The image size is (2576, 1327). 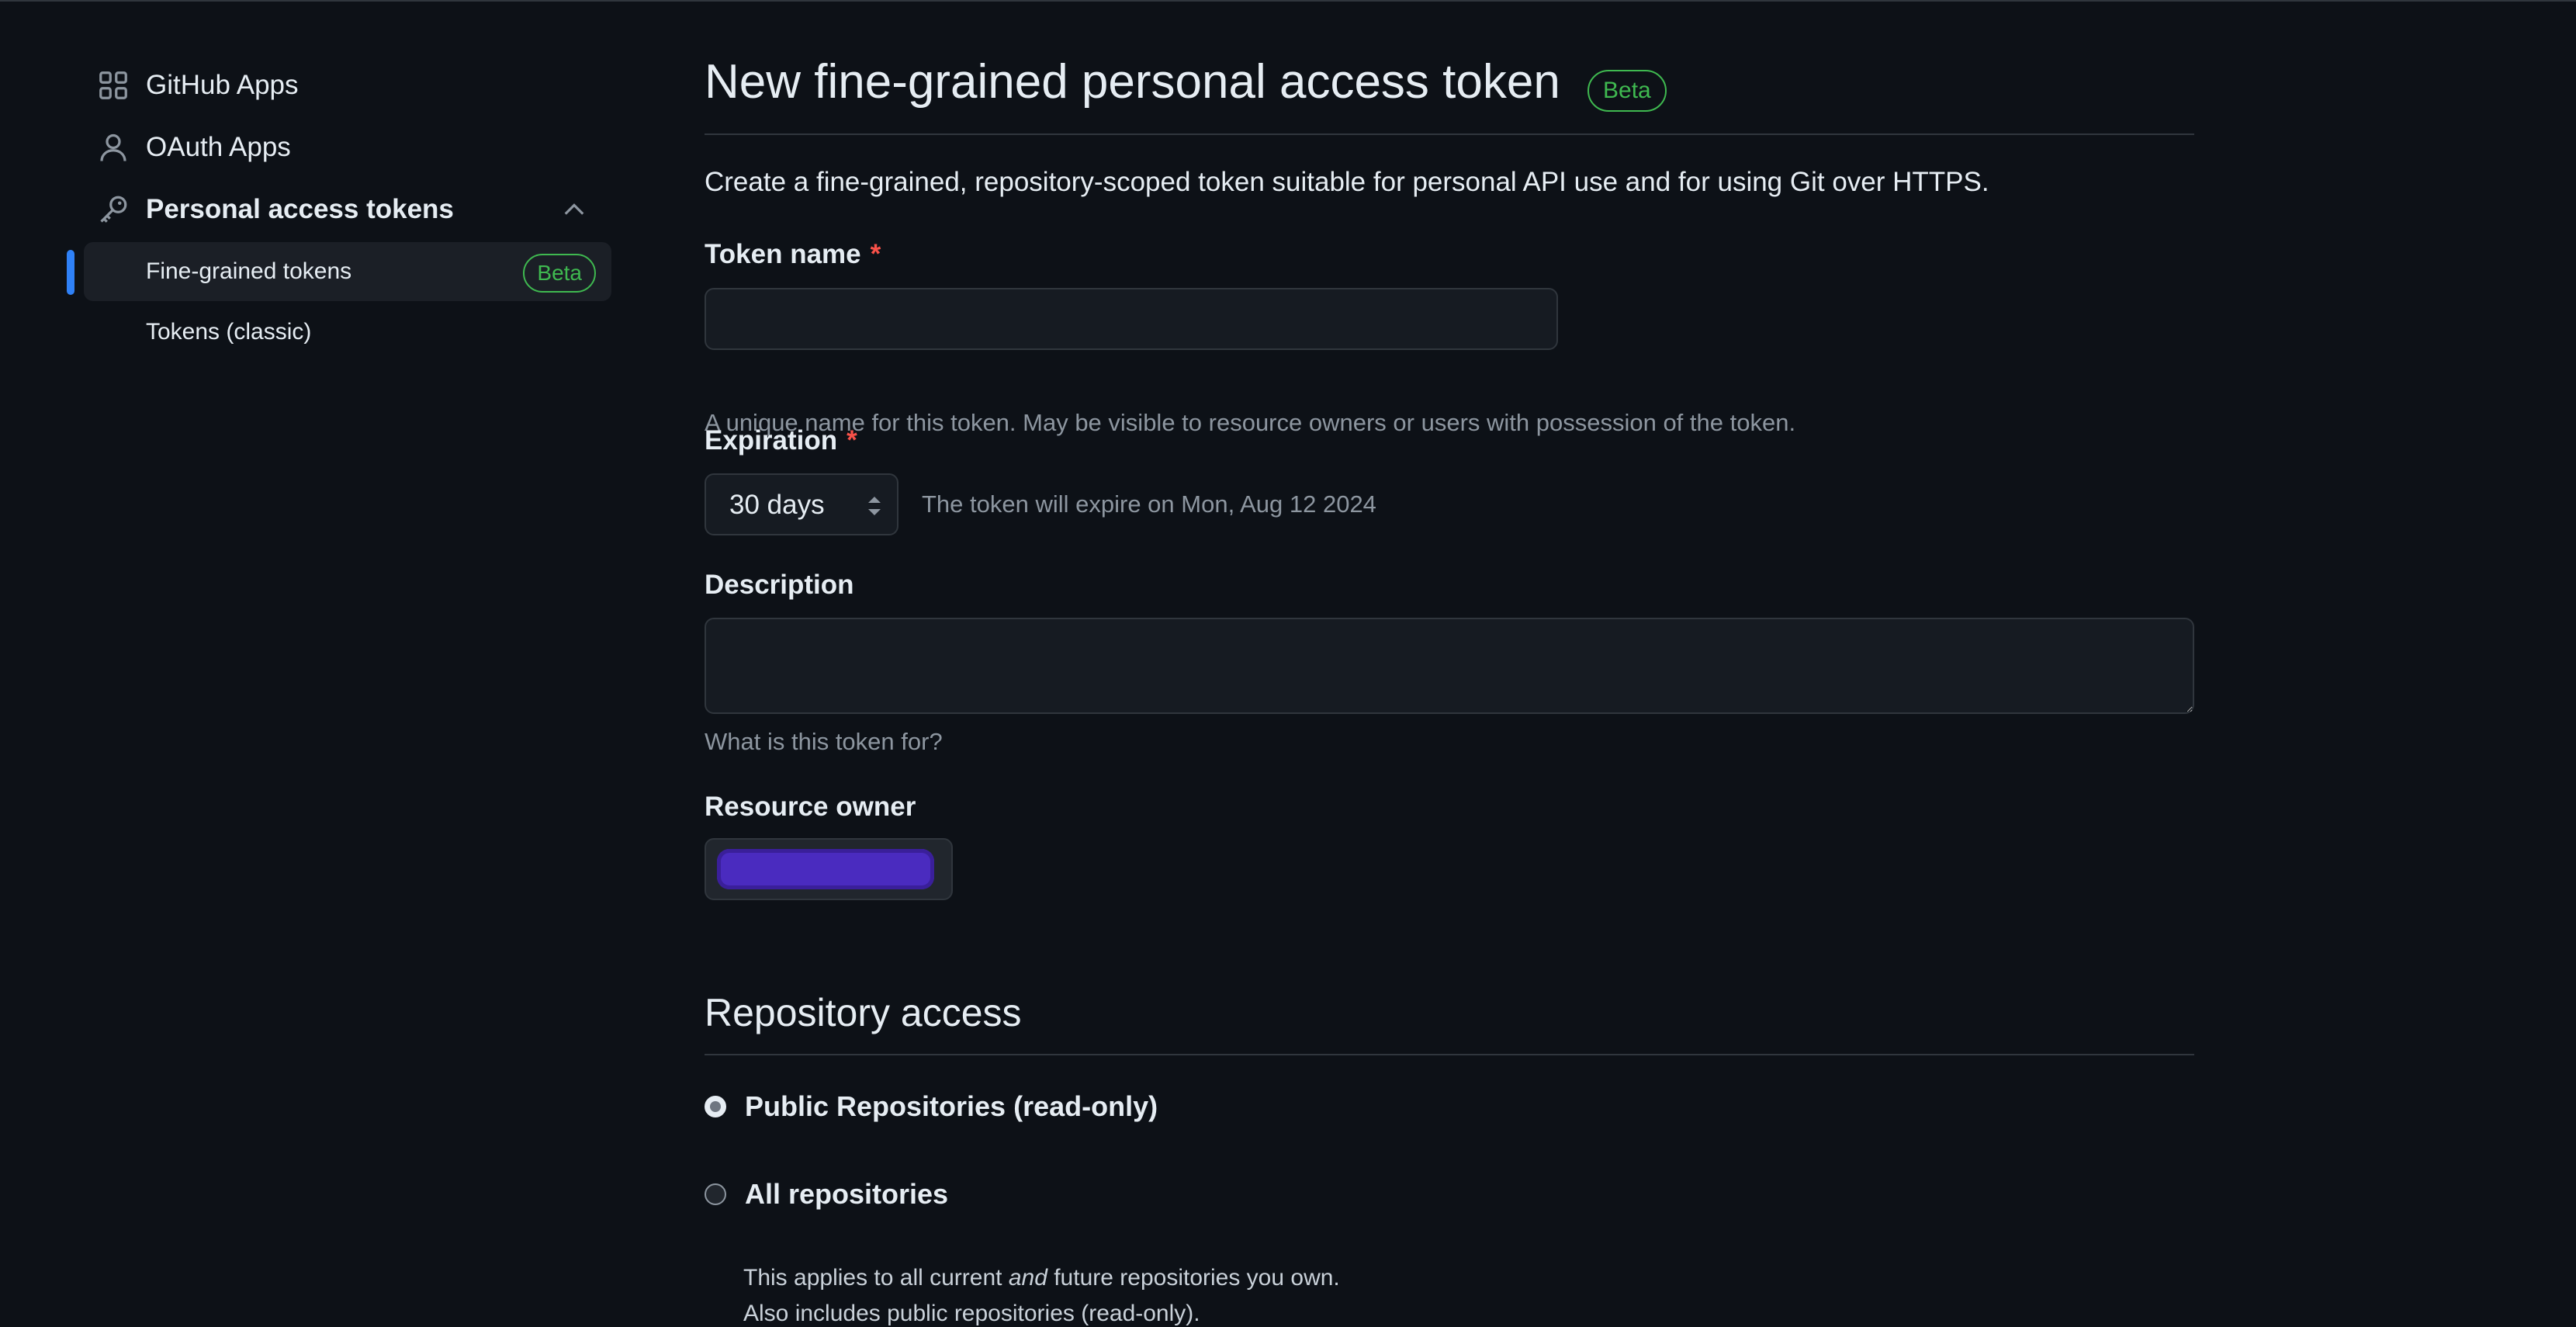 What do you see at coordinates (300, 209) in the screenshot?
I see `sidebar-item-label: Personal access tokens` at bounding box center [300, 209].